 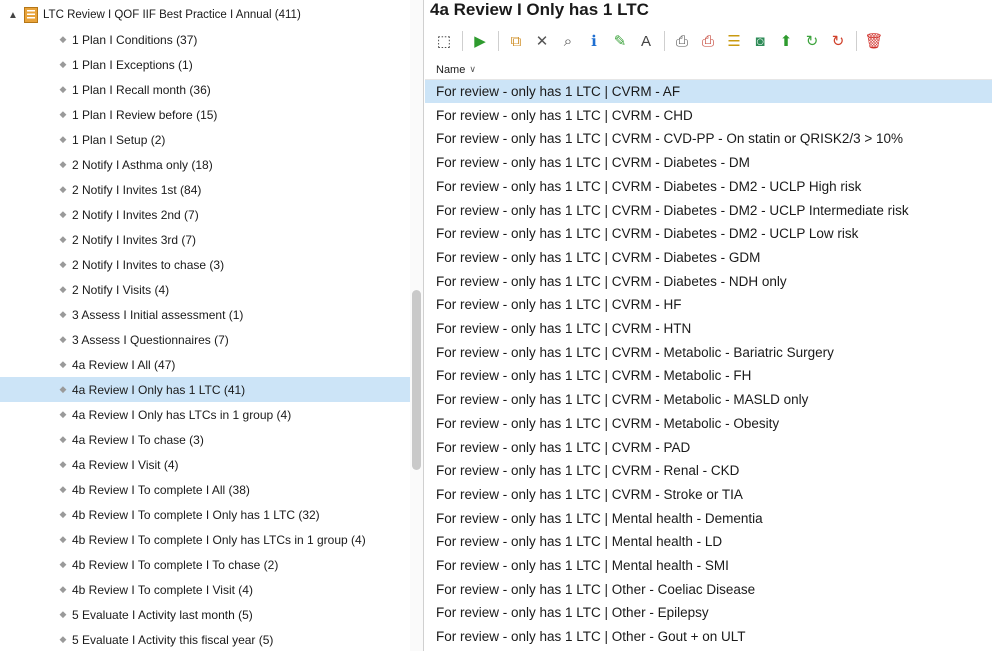 What do you see at coordinates (162, 614) in the screenshot?
I see `tree-item-label: 5 Evaluate I Activity last month (5)` at bounding box center [162, 614].